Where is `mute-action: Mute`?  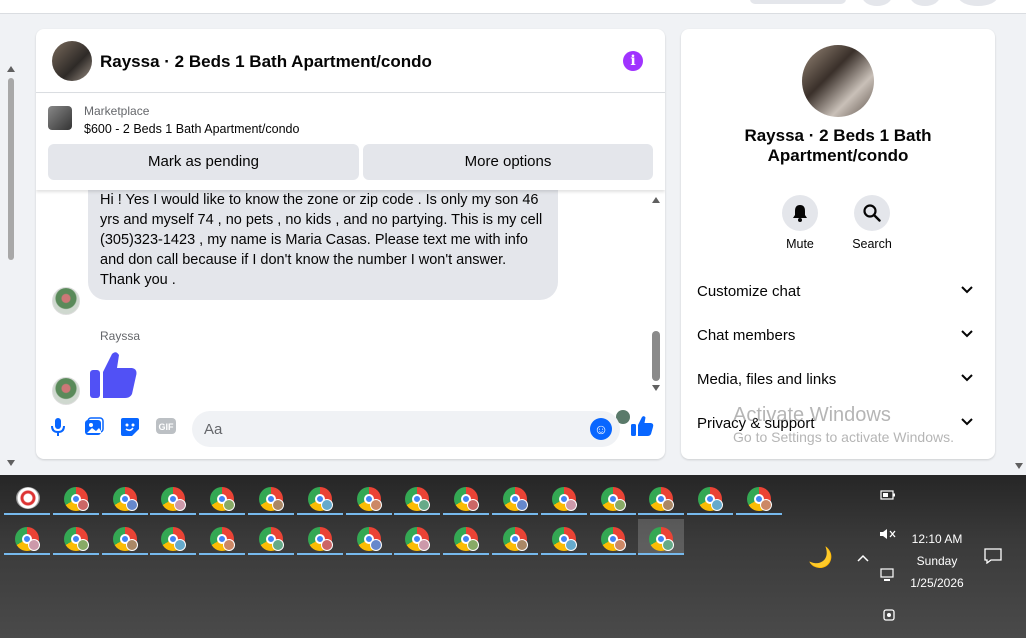
mute-action: Mute is located at coordinates (800, 223).